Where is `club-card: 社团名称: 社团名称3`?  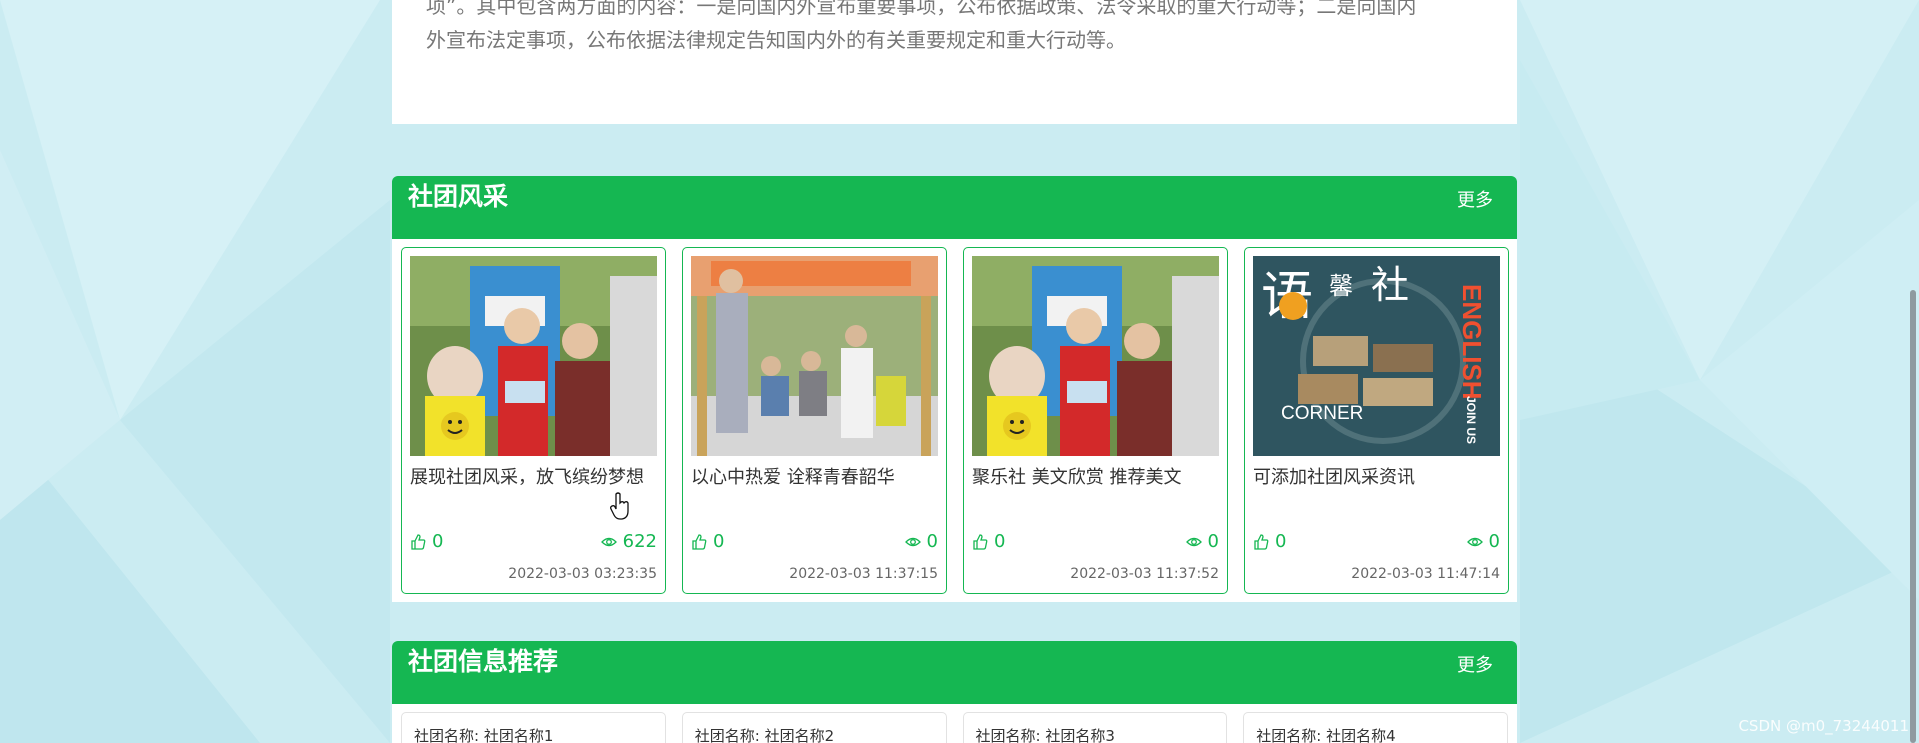
club-card: 社团名称: 社团名称3 is located at coordinates (1095, 727).